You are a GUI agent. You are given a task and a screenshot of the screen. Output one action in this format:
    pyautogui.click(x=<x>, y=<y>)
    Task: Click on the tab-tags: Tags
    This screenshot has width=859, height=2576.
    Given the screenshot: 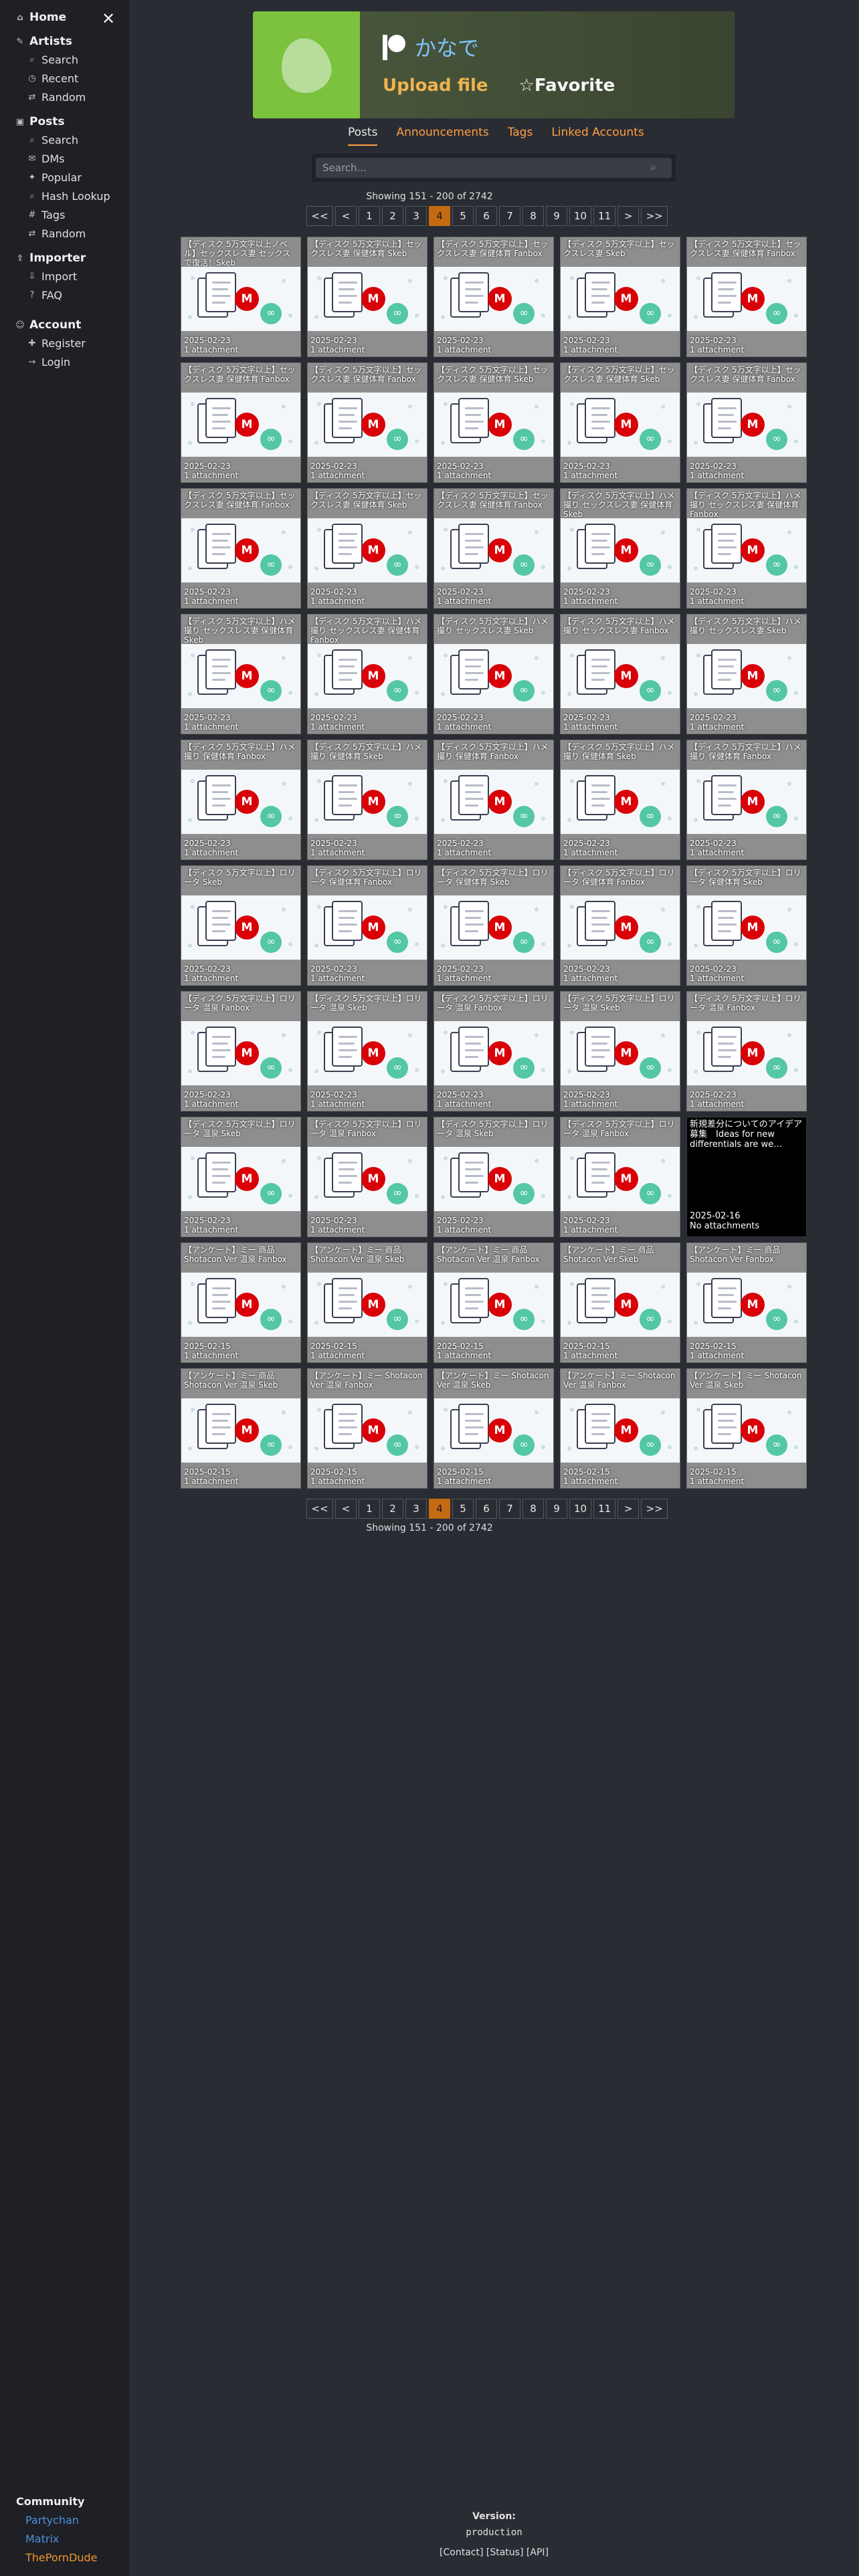 What is the action you would take?
    pyautogui.click(x=520, y=136)
    